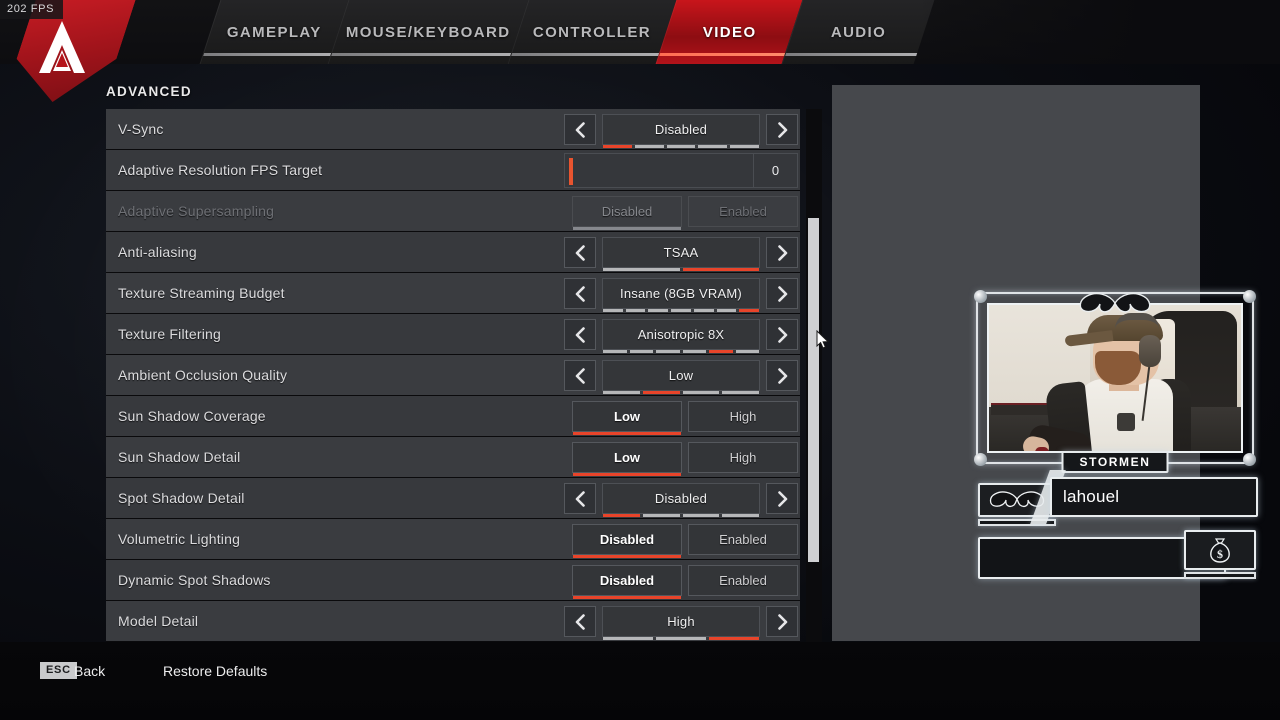  I want to click on setting-control: 0, so click(681, 170).